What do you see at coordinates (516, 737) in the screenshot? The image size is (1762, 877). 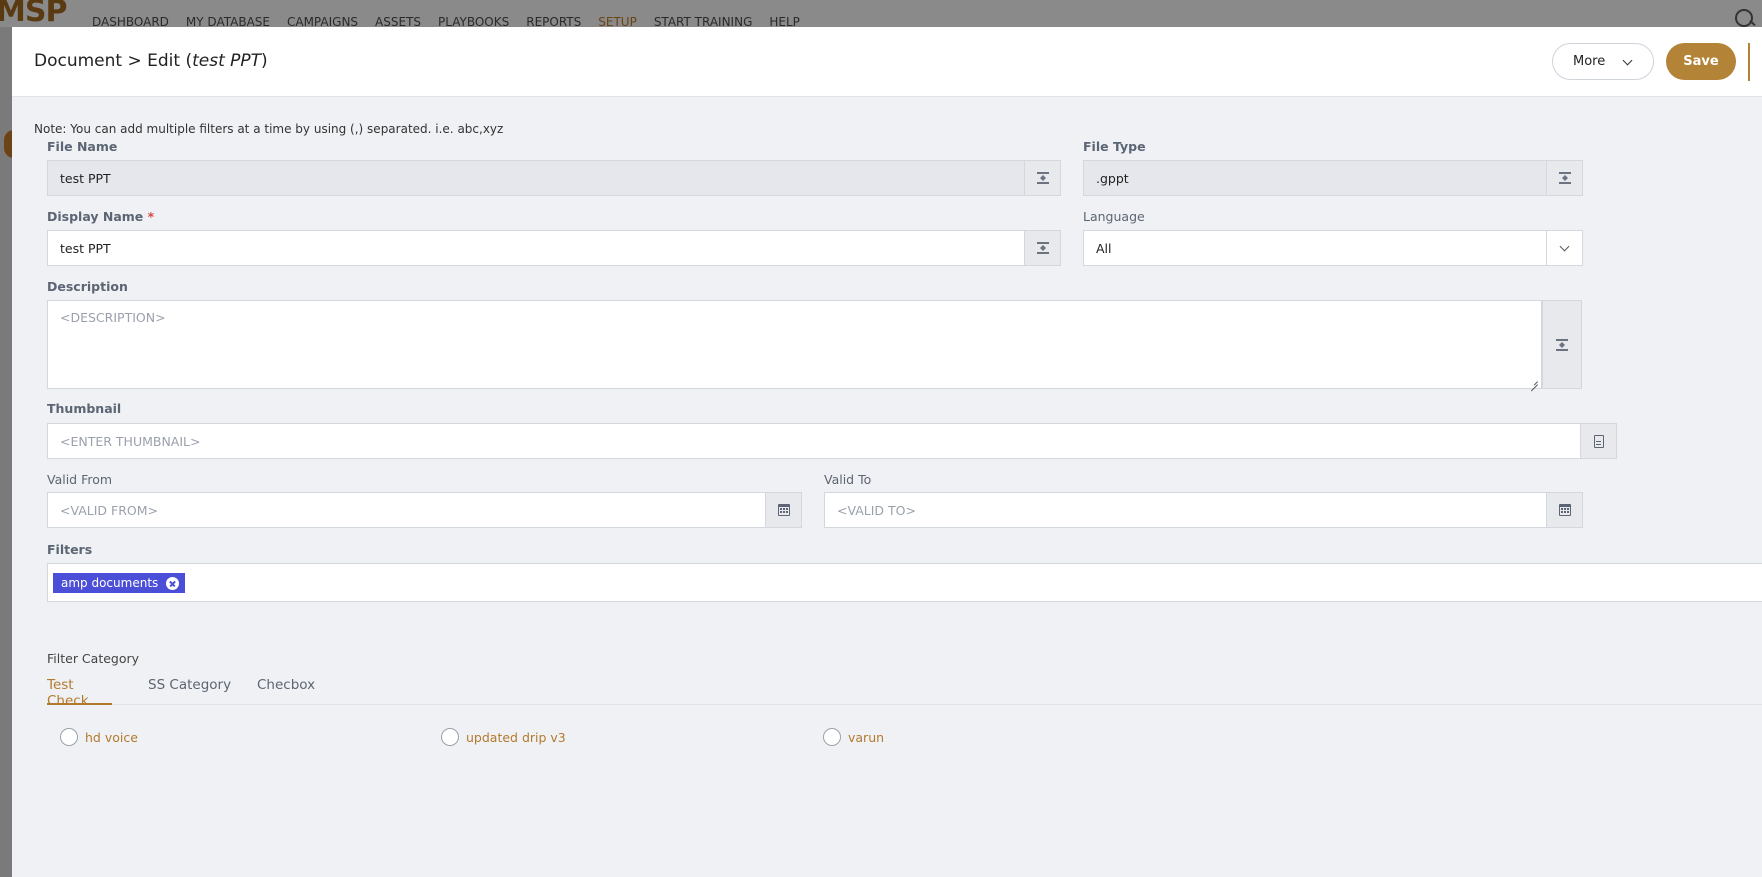 I see `option-label: updated drip v3` at bounding box center [516, 737].